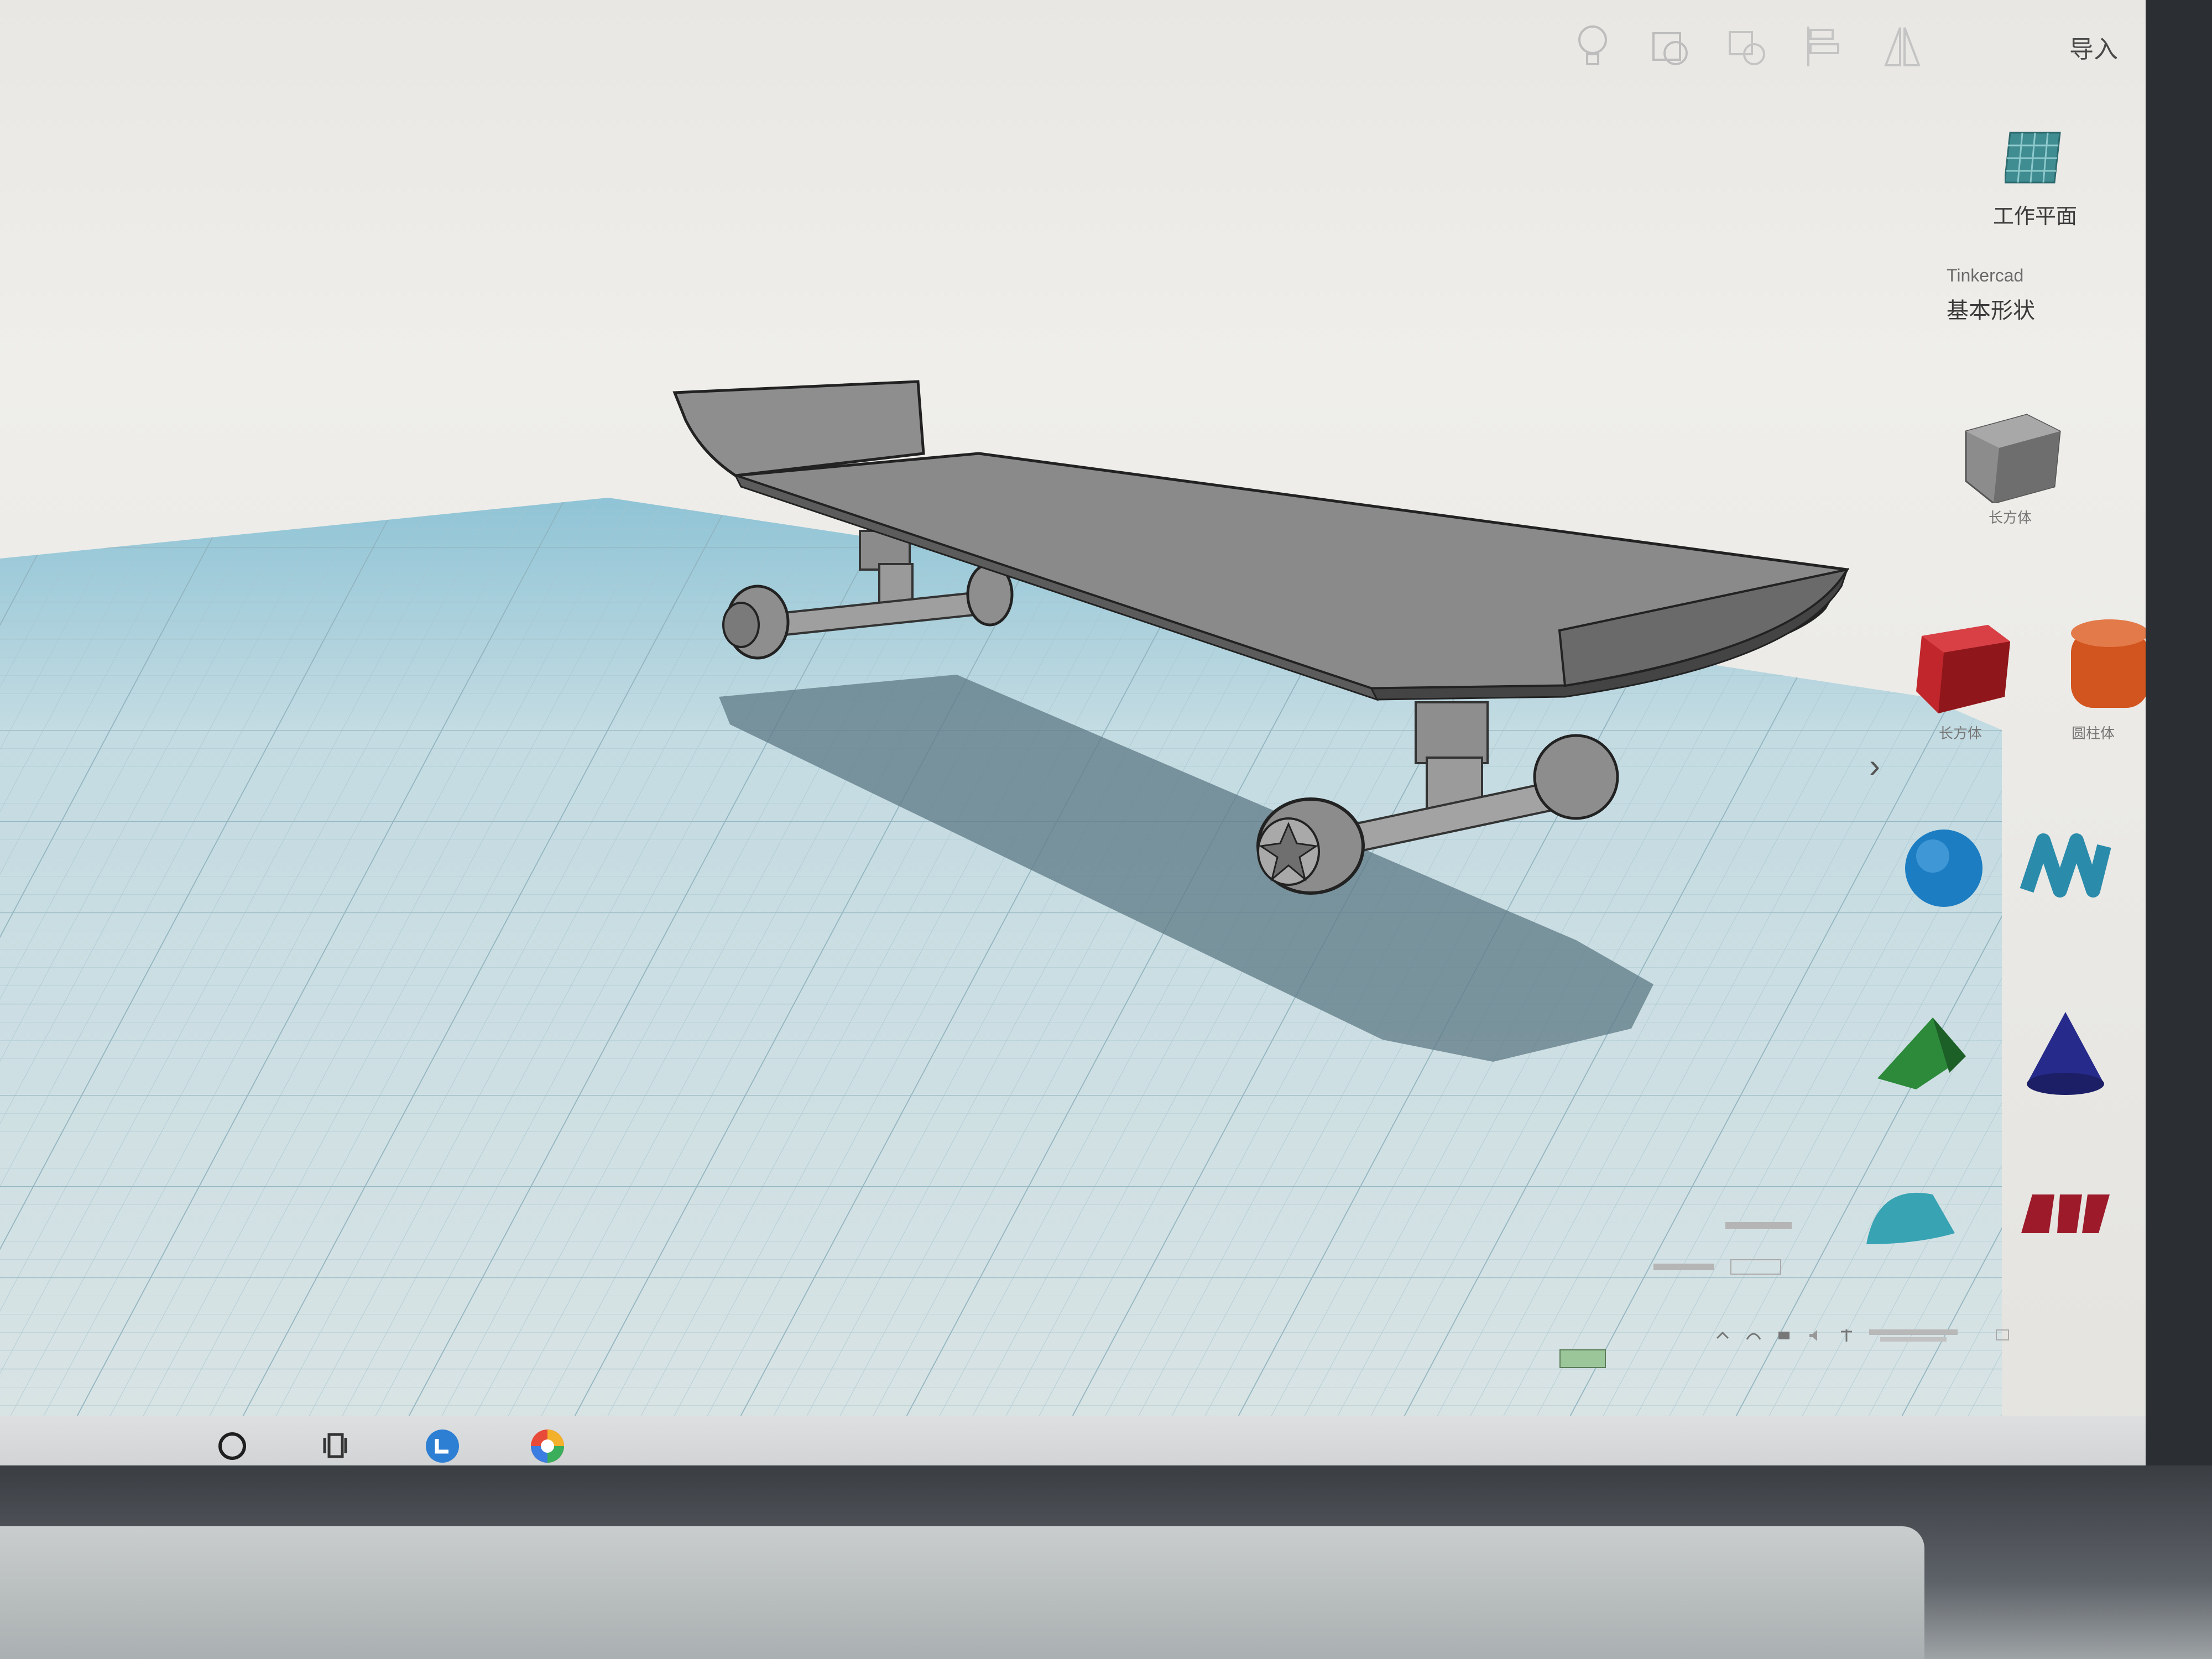 This screenshot has width=2212, height=1659. What do you see at coordinates (1583, 1359) in the screenshot?
I see `battery-indicator` at bounding box center [1583, 1359].